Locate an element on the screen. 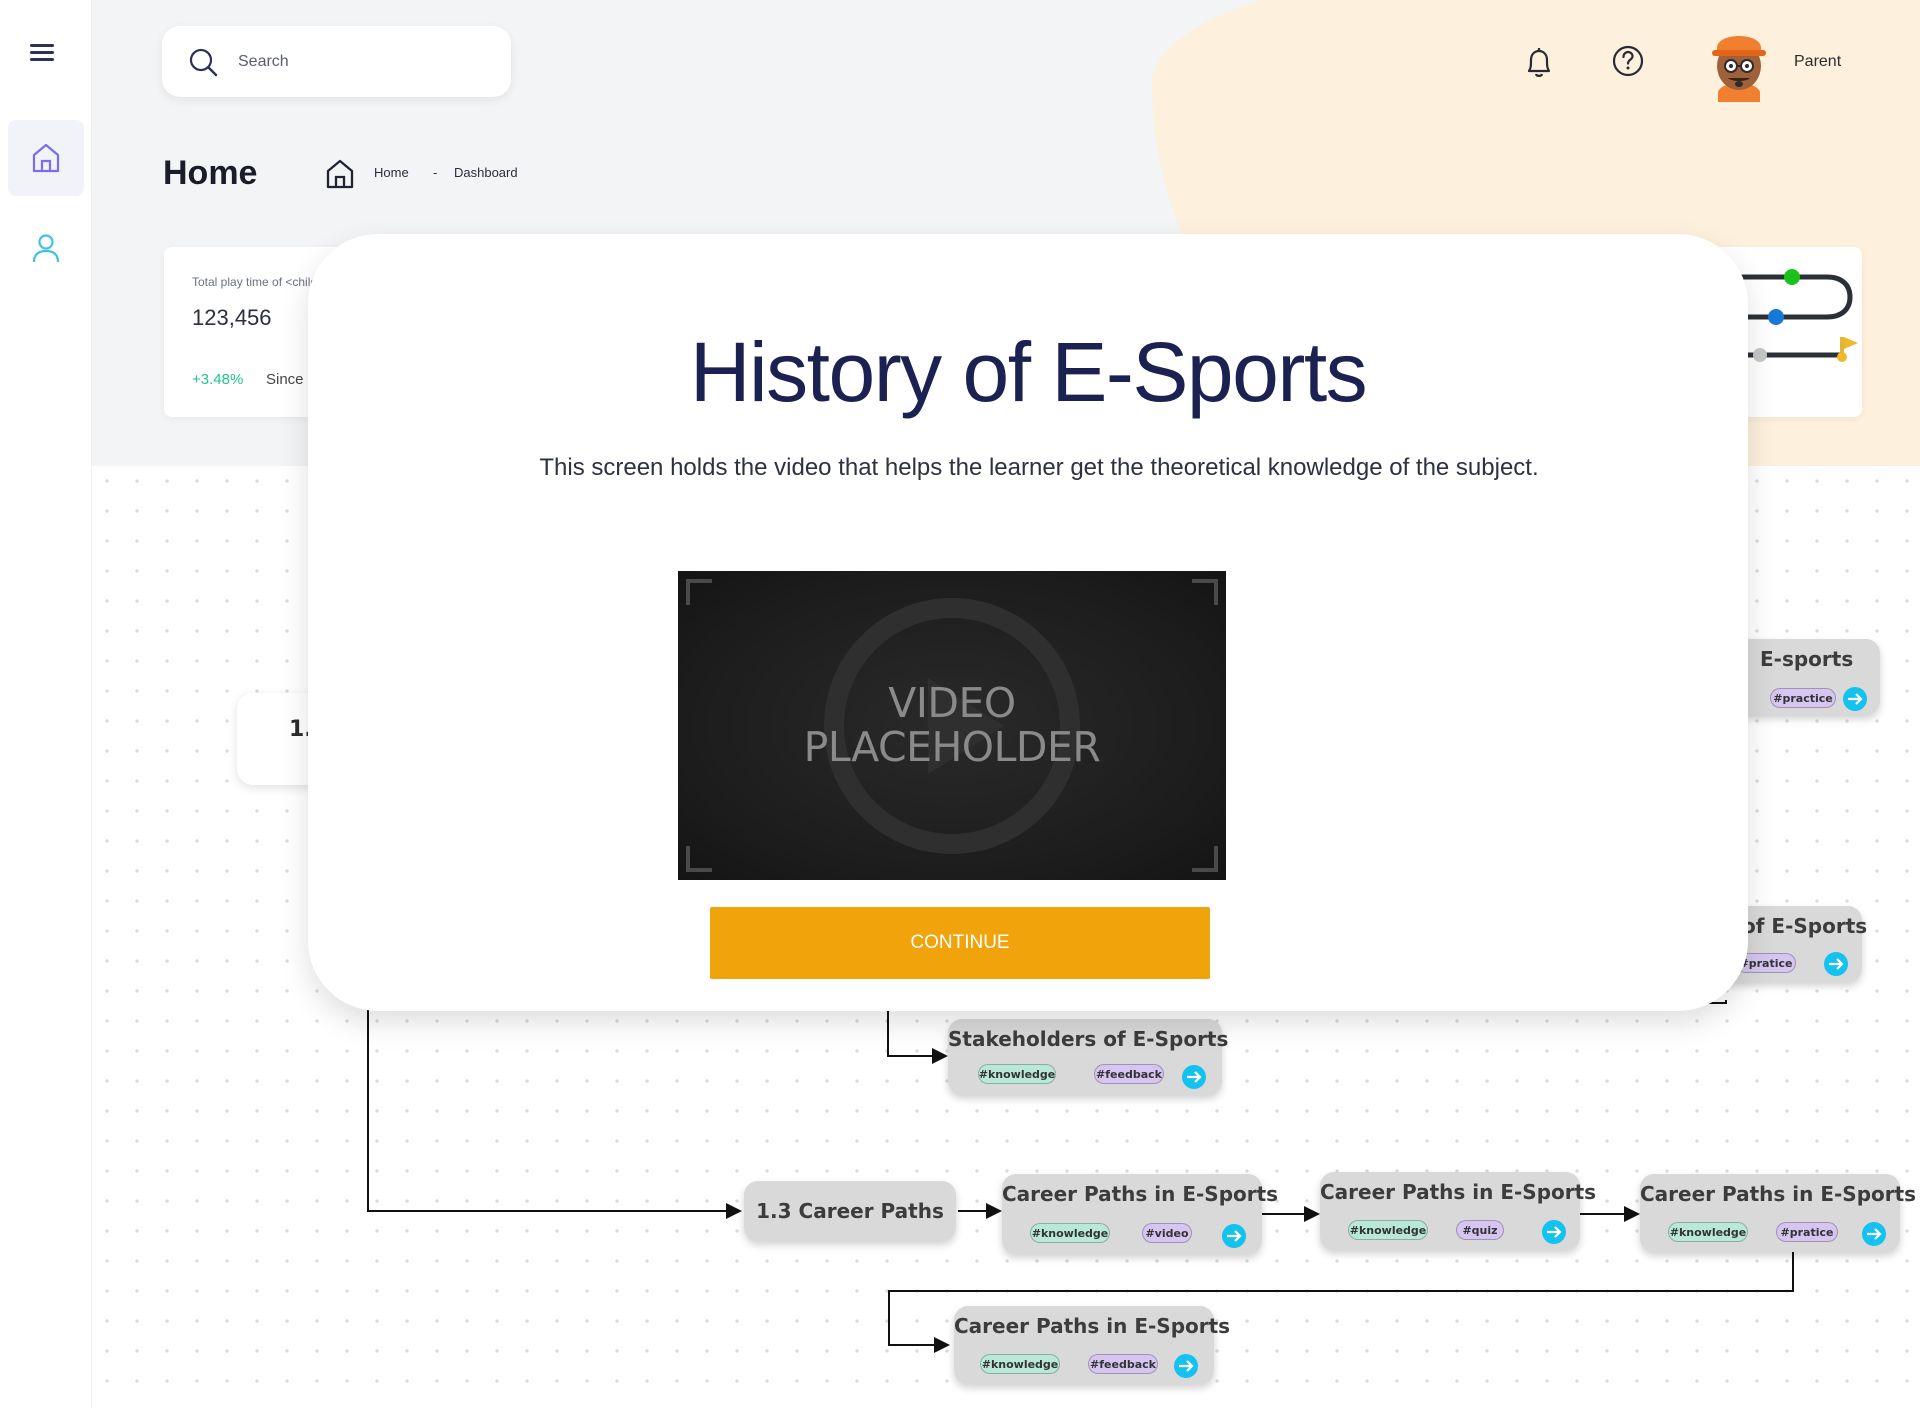 The image size is (1920, 1408). video-text-line: PLACEHOLDER is located at coordinates (952, 747).